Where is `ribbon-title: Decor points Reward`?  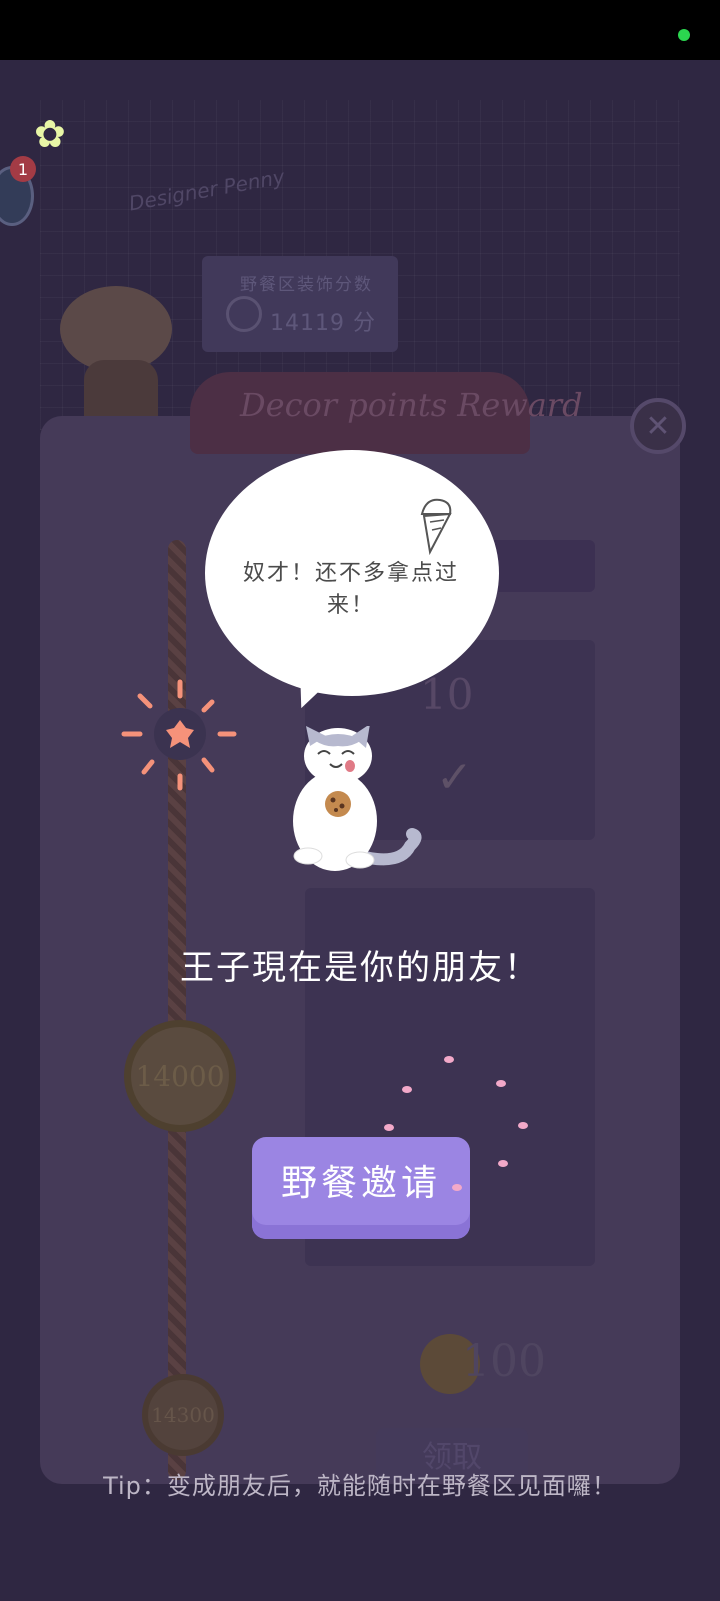
ribbon-title: Decor points Reward is located at coordinates (411, 405).